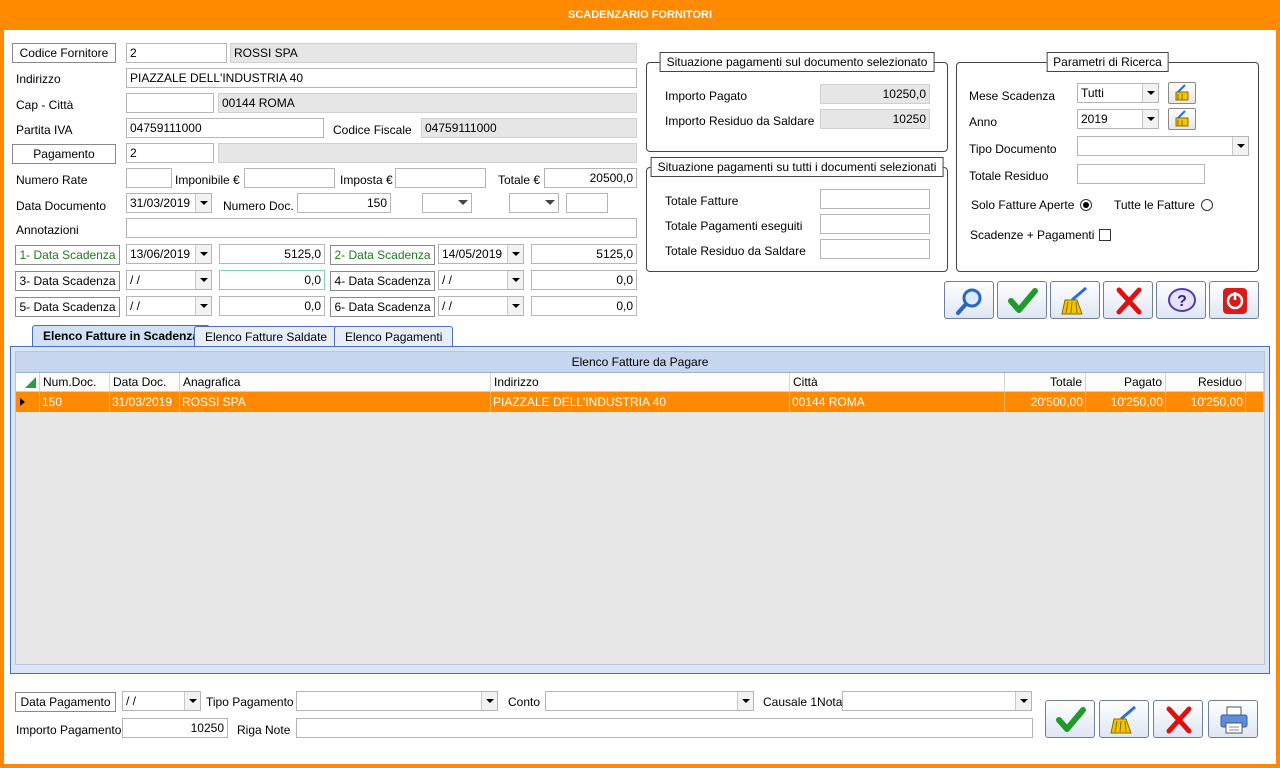  What do you see at coordinates (1206, 402) in the screenshot?
I see `table-row-residuo: 10'250,00` at bounding box center [1206, 402].